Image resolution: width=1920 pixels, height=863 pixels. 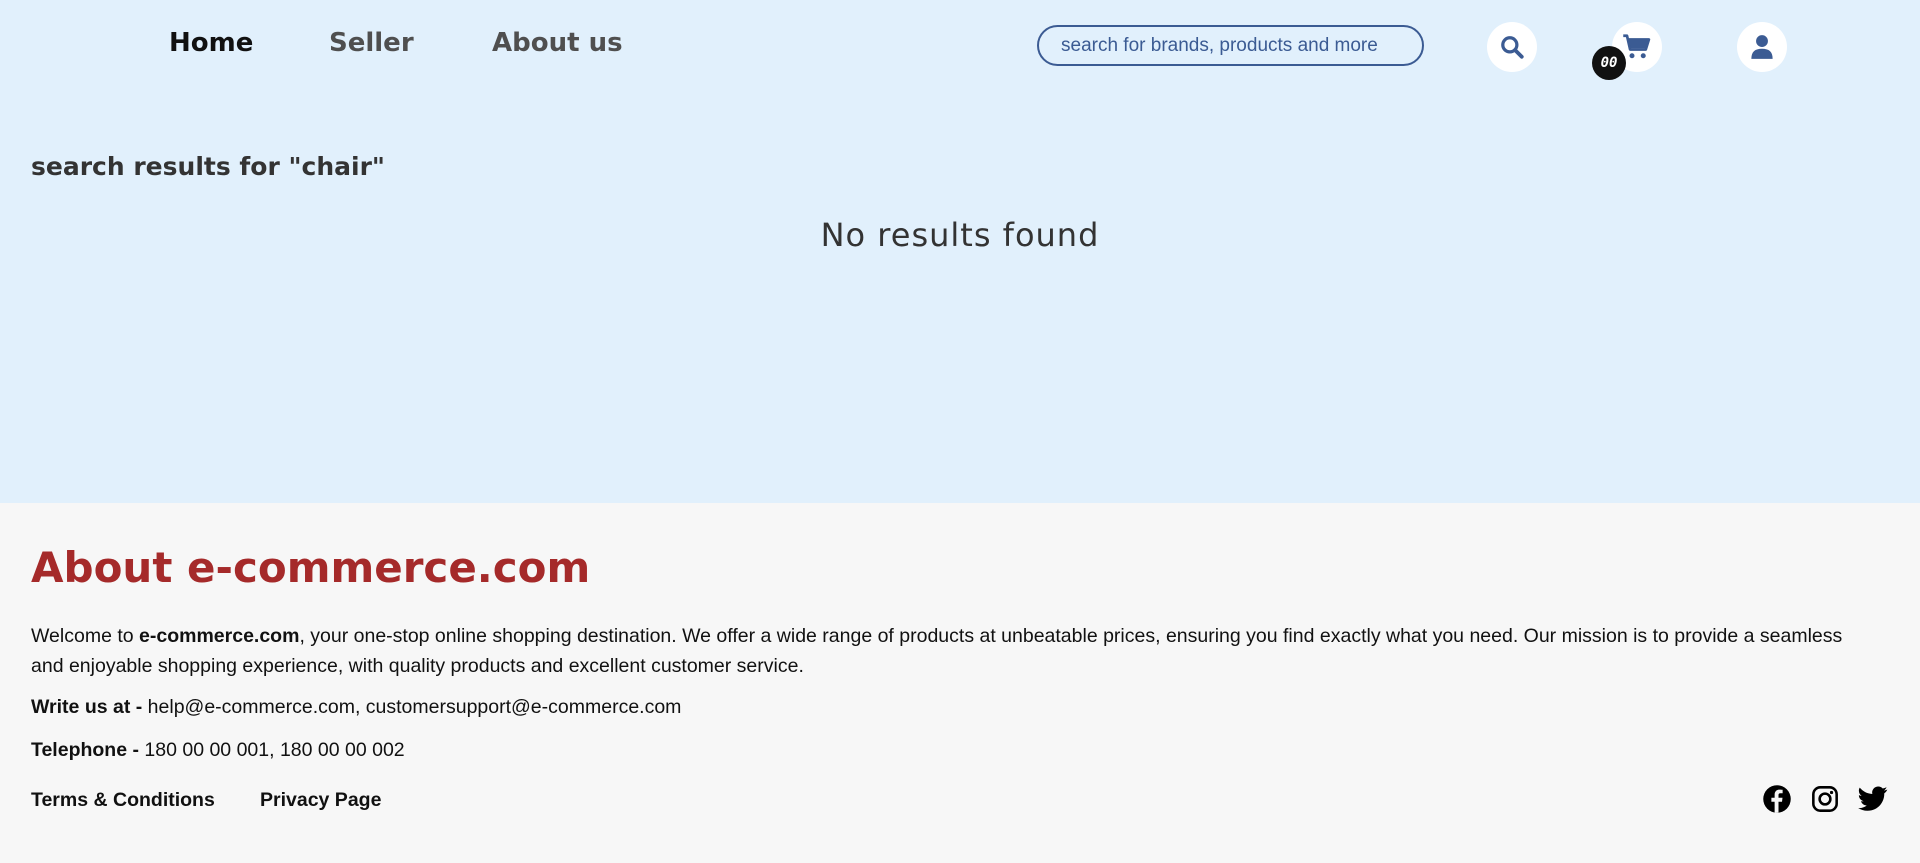 What do you see at coordinates (1230, 45) in the screenshot?
I see `search-input` at bounding box center [1230, 45].